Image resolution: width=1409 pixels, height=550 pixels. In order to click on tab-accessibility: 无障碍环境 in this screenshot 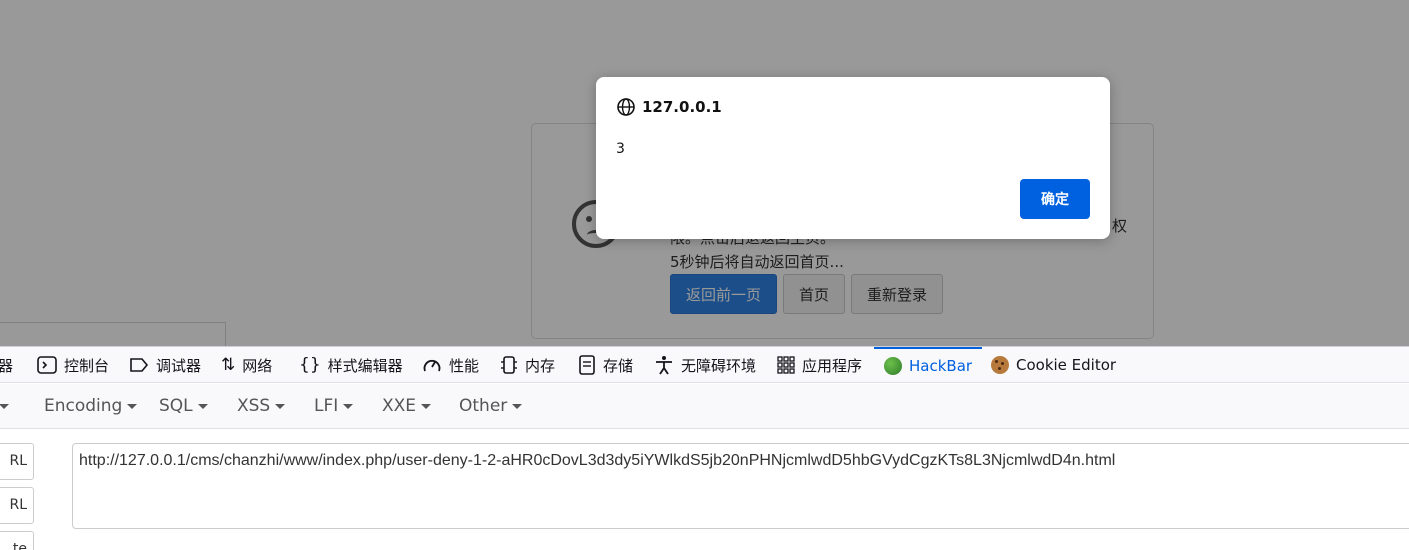, I will do `click(705, 365)`.